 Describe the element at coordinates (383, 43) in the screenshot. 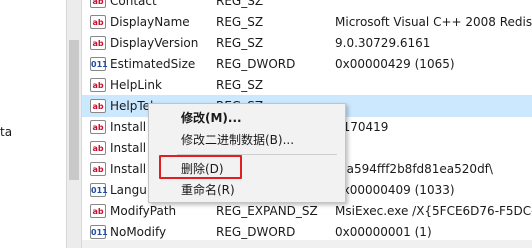

I see `value-data: 9.0.30729.6161` at that location.